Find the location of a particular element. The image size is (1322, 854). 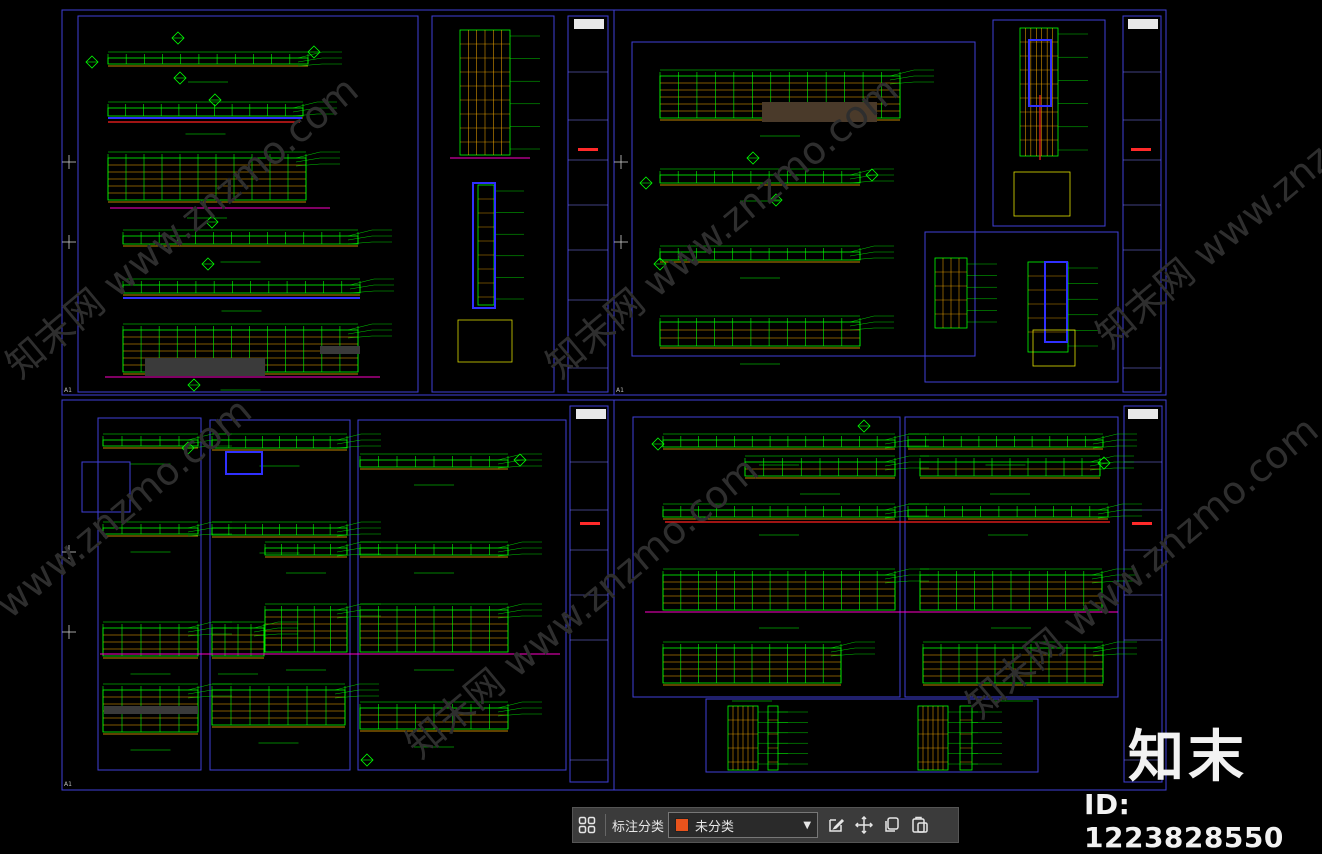

sheet-label-1: A1 is located at coordinates (68, 390).